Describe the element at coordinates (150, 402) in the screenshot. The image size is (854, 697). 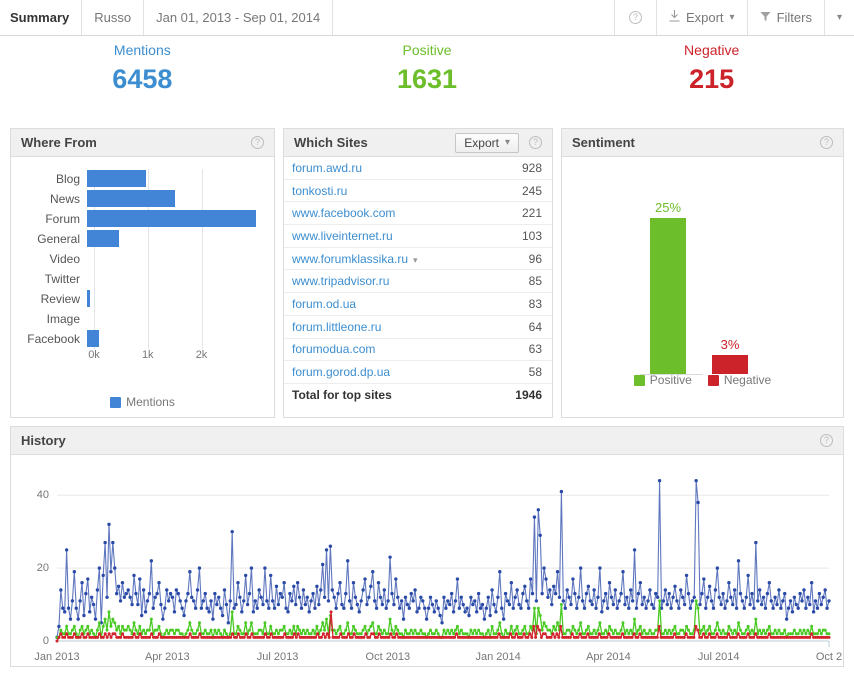
I see `legend-label-mentions: Mentions` at that location.